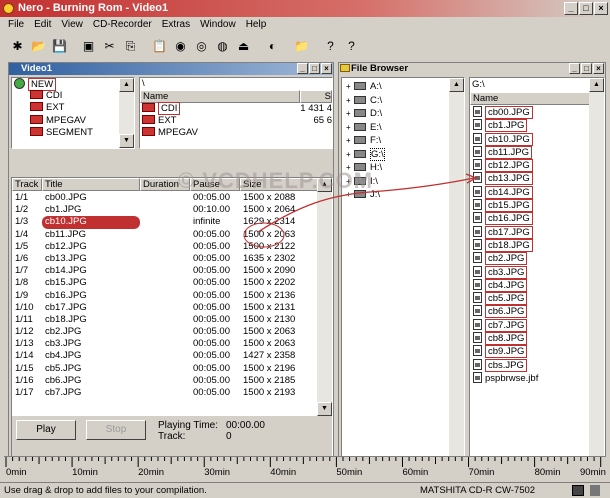 The height and width of the screenshot is (498, 610). I want to click on drive-item: + A:\, so click(403, 87).